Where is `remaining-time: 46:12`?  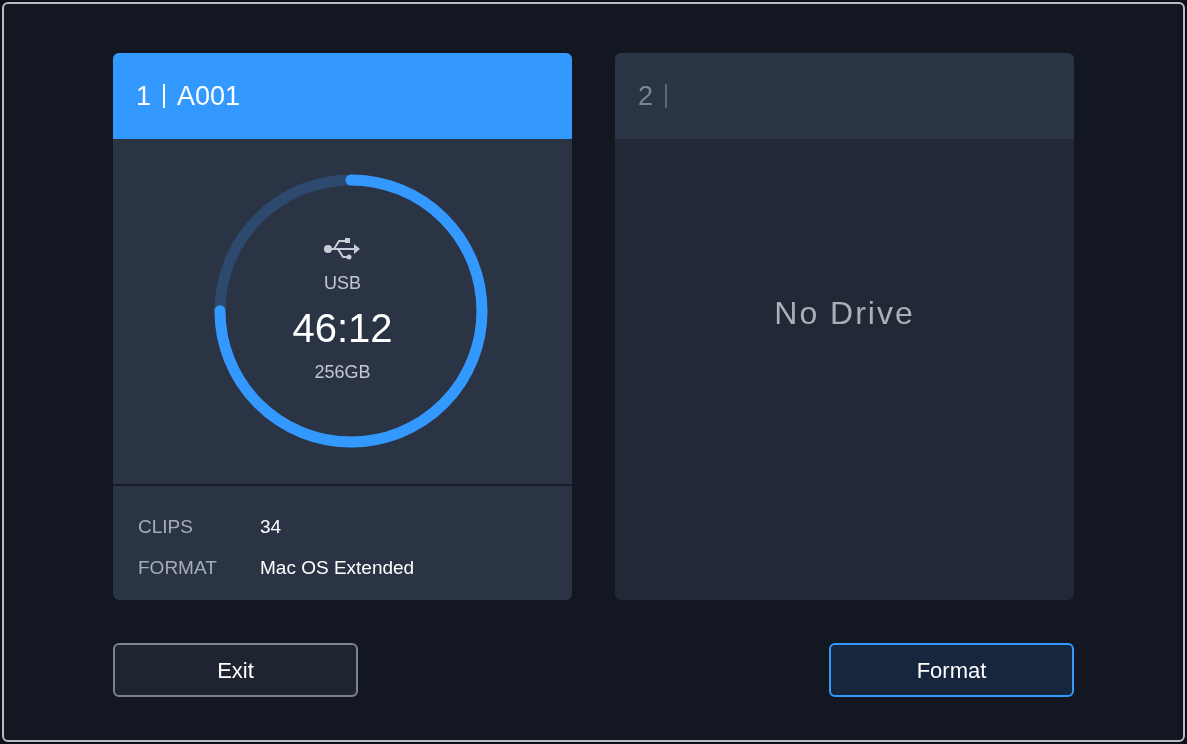
remaining-time: 46:12 is located at coordinates (342, 328).